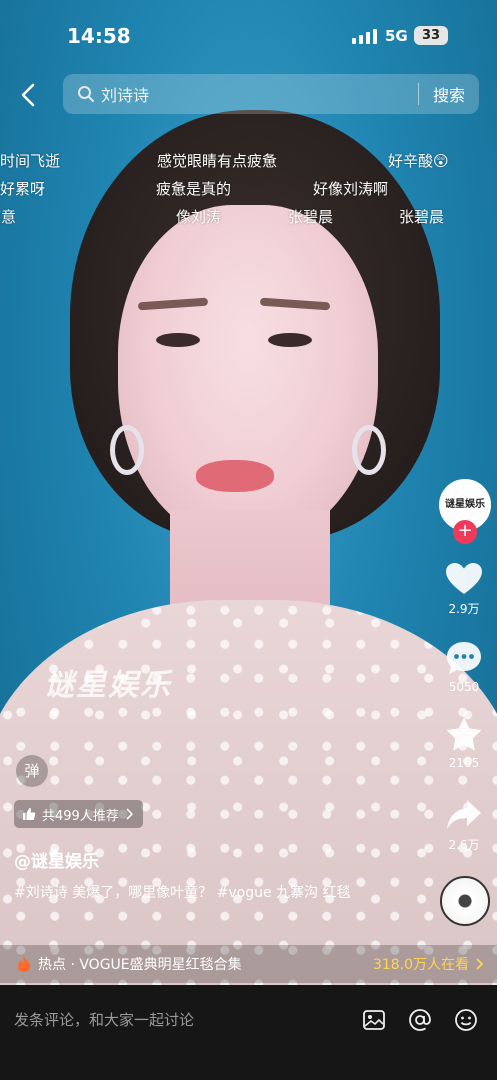 This screenshot has width=497, height=1080. I want to click on comment-input: 发条评论，和大家一起讨论, so click(186, 1019).